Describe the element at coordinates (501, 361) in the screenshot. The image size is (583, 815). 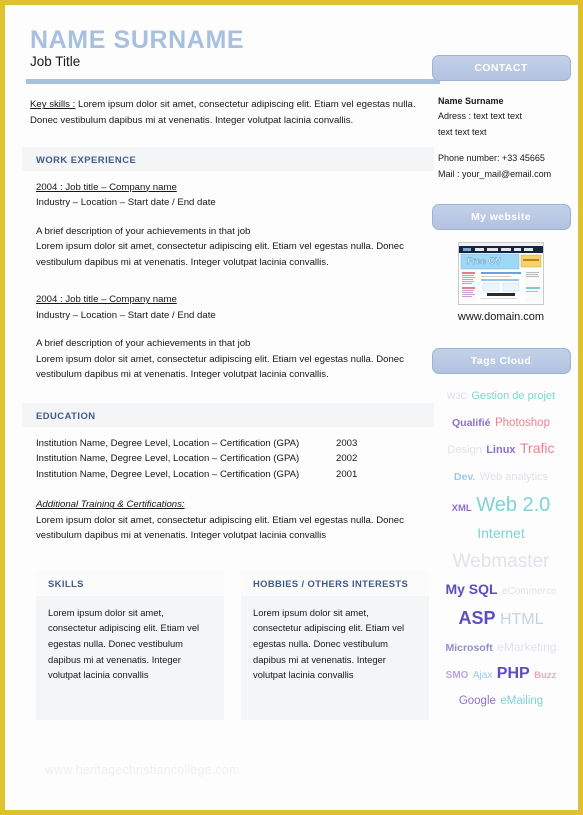
I see `tags-cloud-header: Tags Cloud` at that location.